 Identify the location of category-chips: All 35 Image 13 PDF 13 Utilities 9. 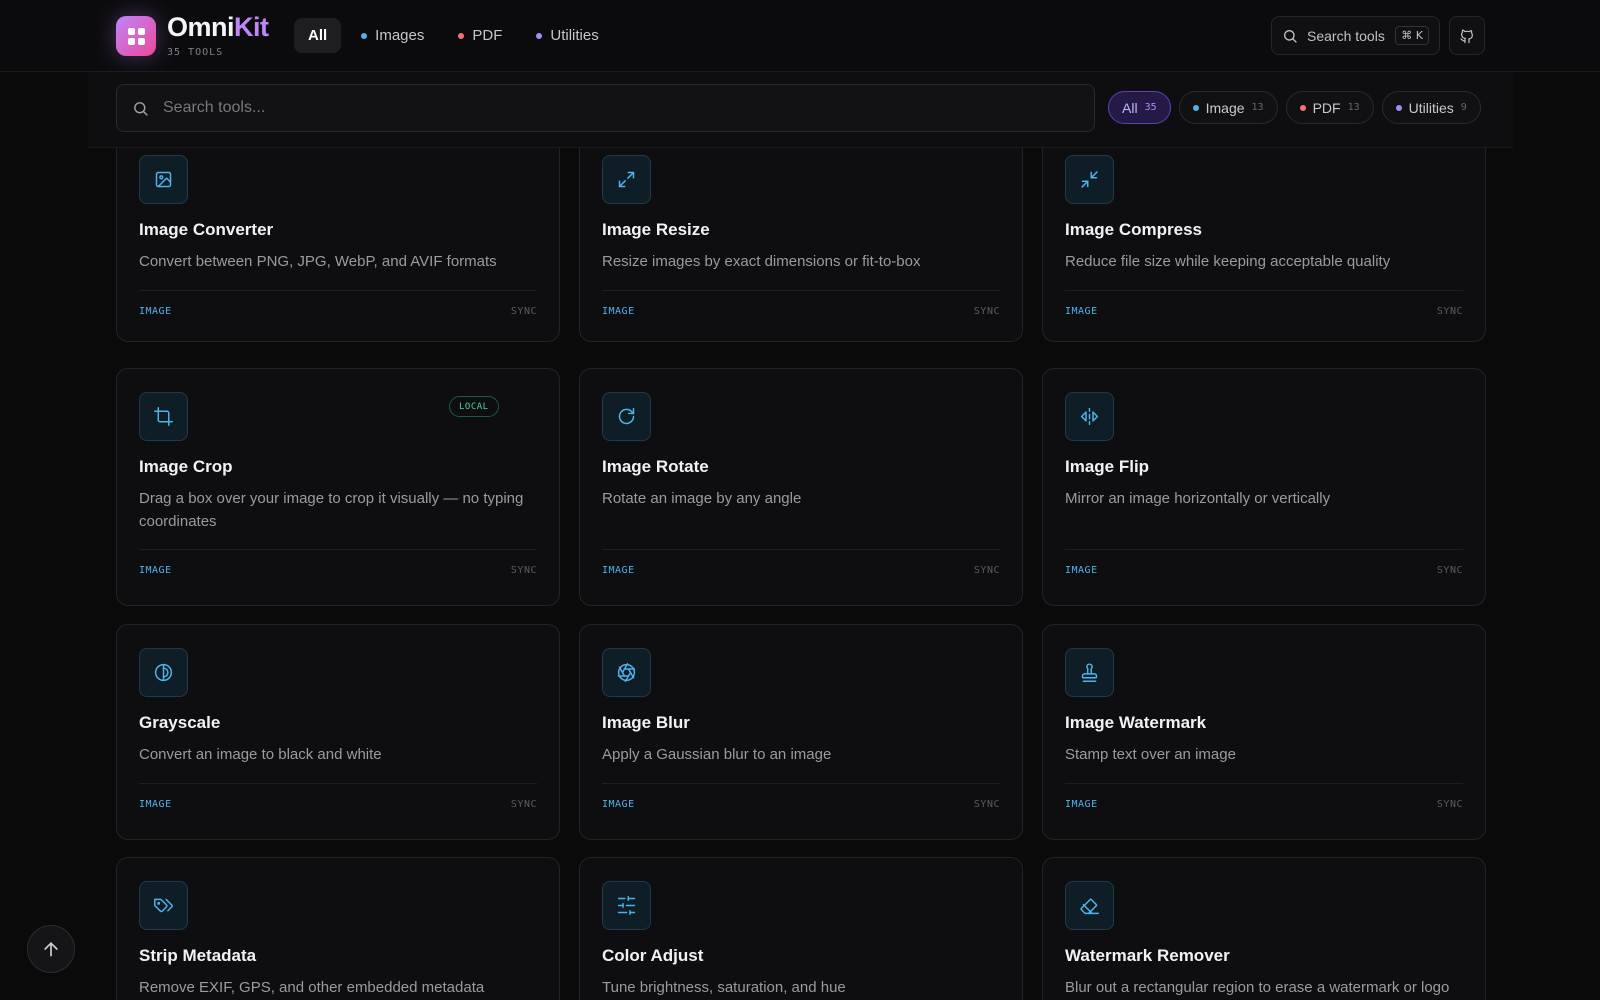
(1294, 107).